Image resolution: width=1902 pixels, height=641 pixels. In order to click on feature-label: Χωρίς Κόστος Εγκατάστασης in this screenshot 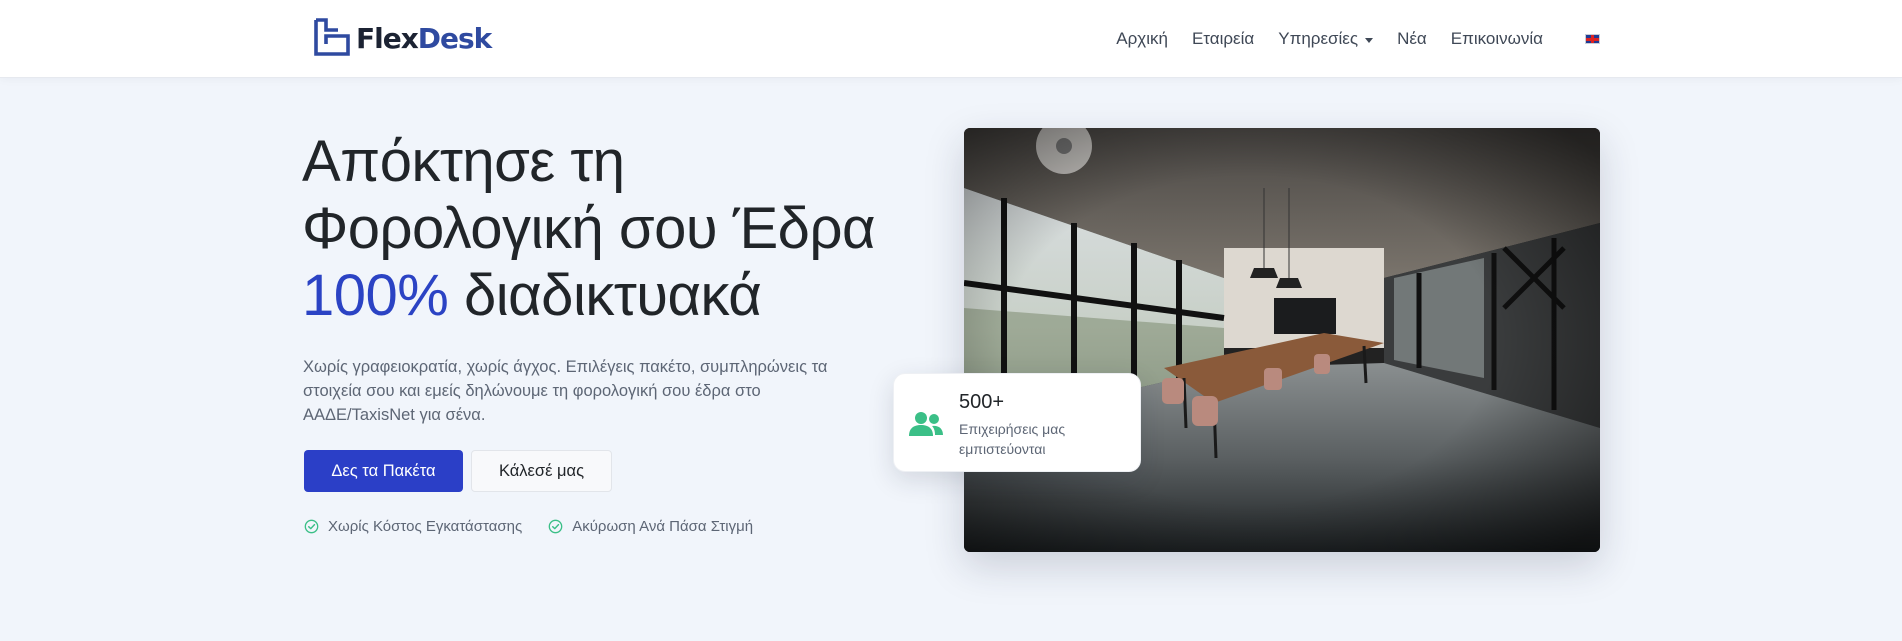, I will do `click(425, 526)`.